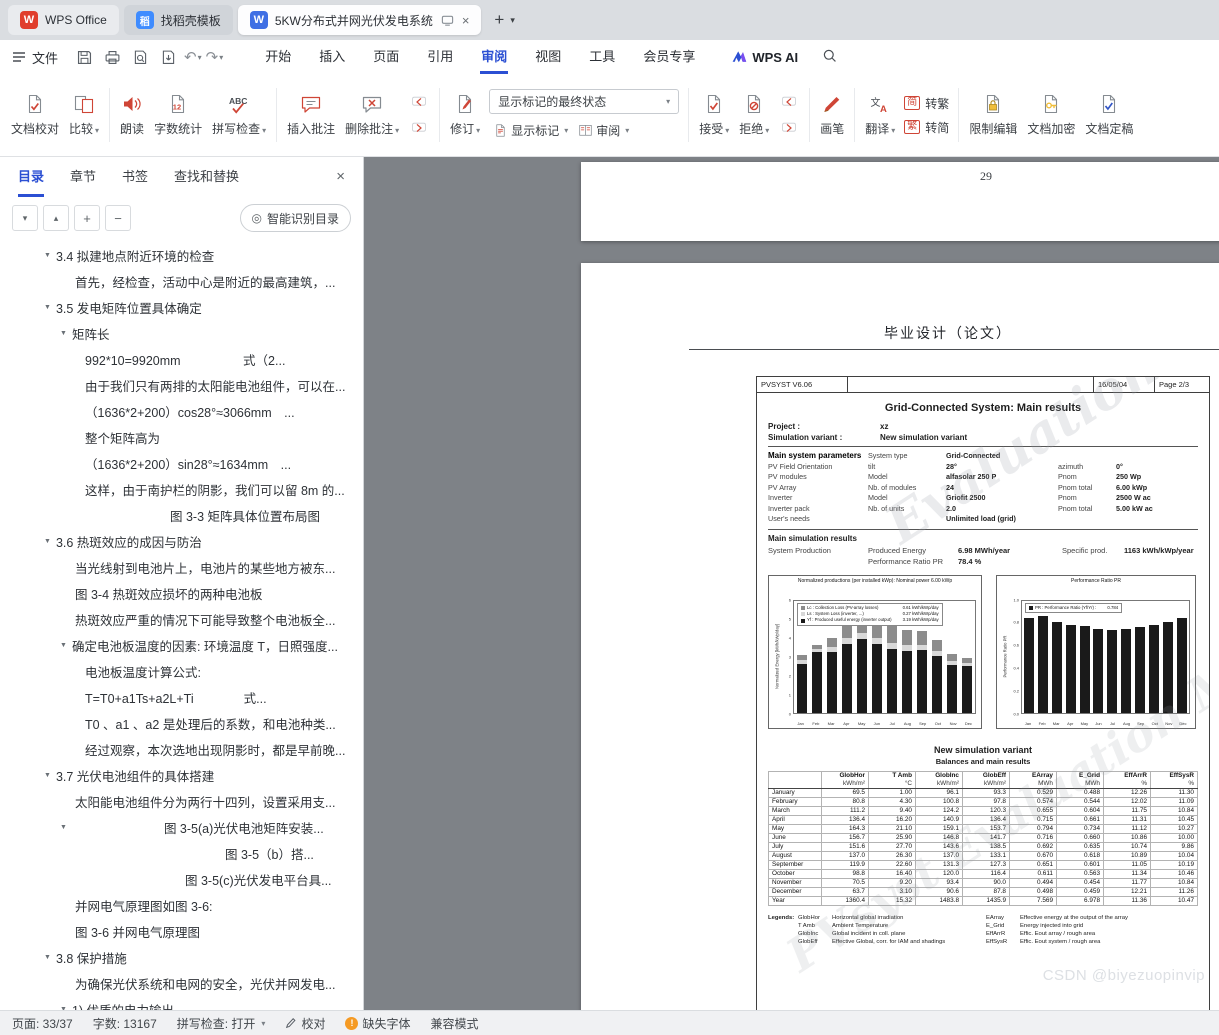 The height and width of the screenshot is (1035, 1219). What do you see at coordinates (140, 57) in the screenshot?
I see `print-preview-button` at bounding box center [140, 57].